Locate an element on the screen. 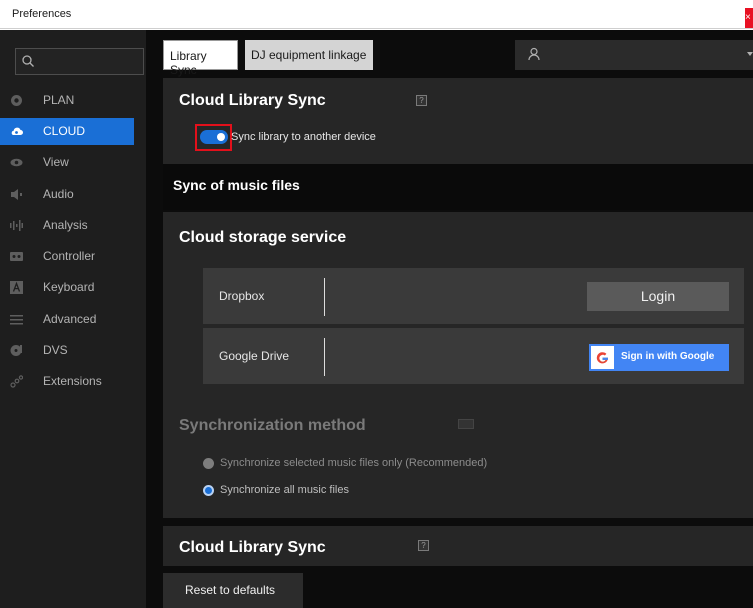  sidebar-item-view: View is located at coordinates (67, 162).